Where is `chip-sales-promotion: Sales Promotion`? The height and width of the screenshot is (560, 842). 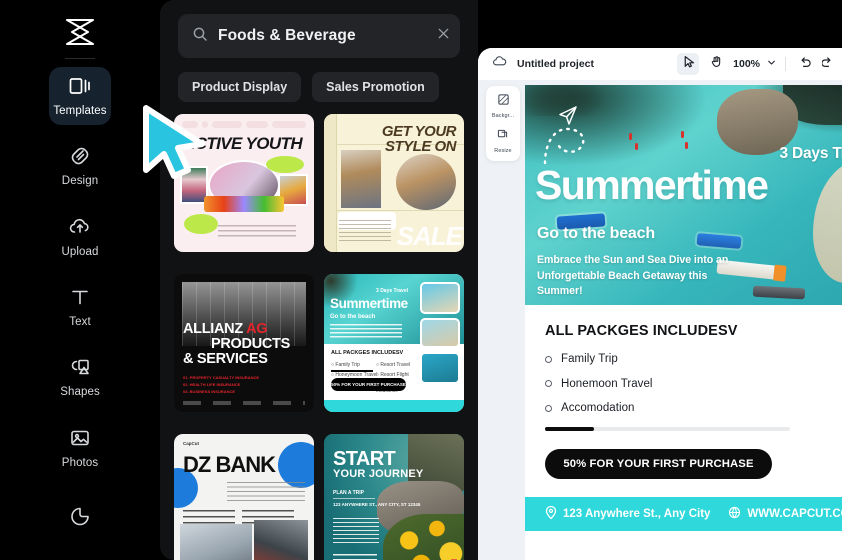
chip-sales-promotion: Sales Promotion is located at coordinates (375, 87).